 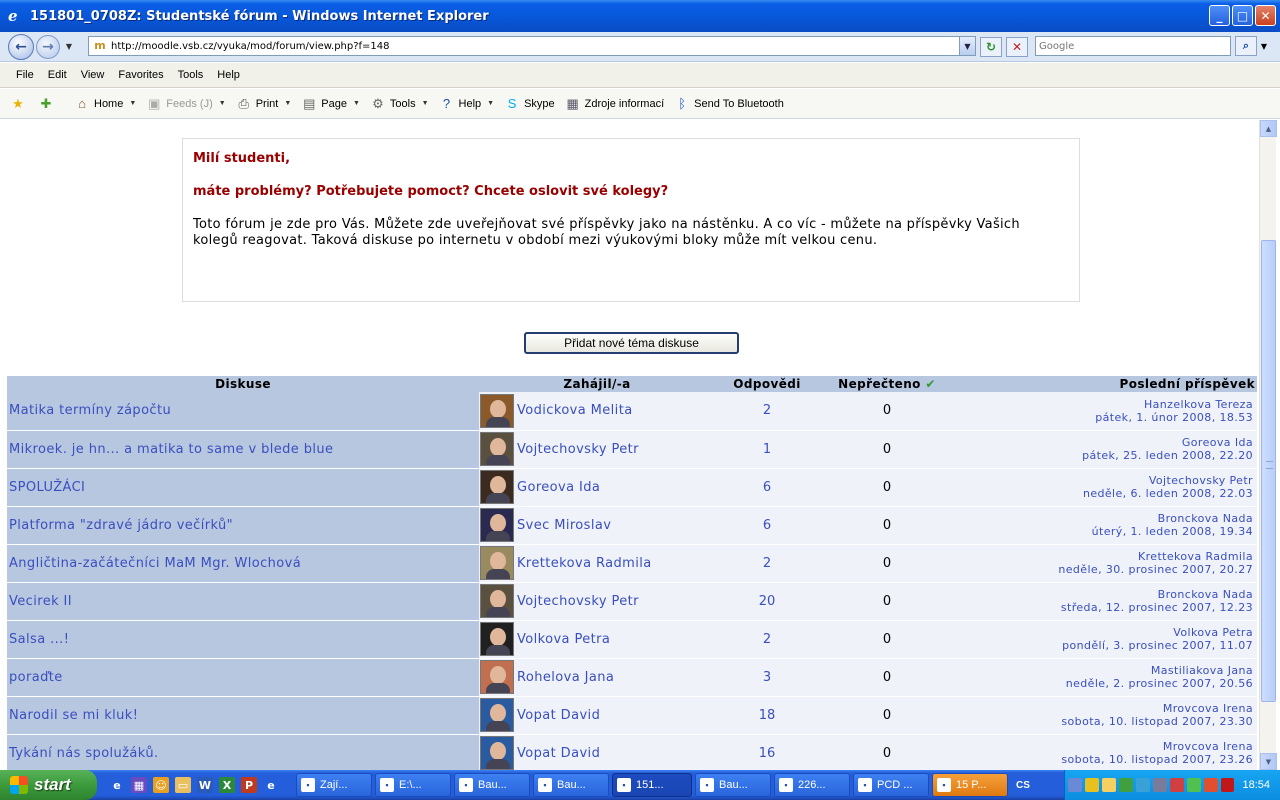 What do you see at coordinates (25, 75) in the screenshot?
I see `menu-file: File` at bounding box center [25, 75].